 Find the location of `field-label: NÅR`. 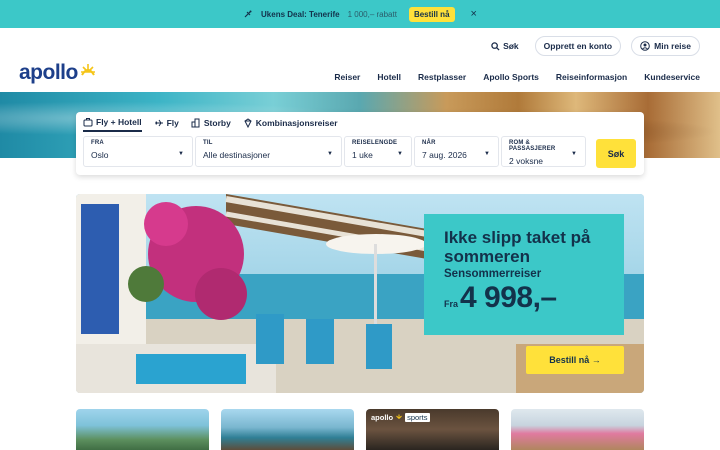

field-label: NÅR is located at coordinates (429, 143).